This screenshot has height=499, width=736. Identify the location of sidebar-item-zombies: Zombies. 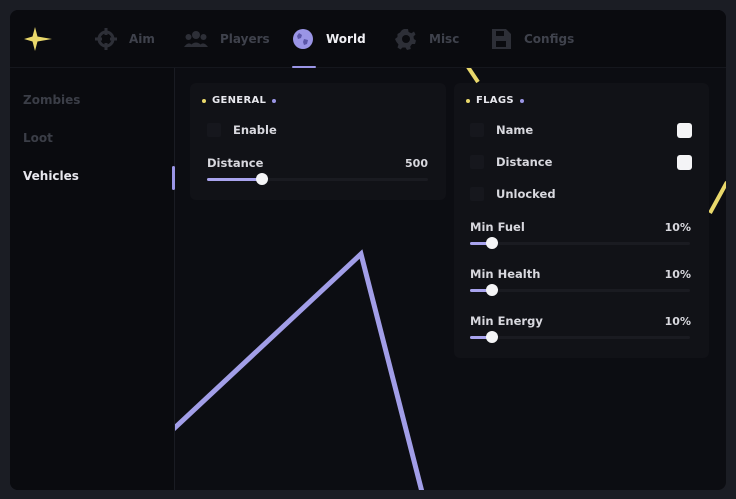
(51, 100).